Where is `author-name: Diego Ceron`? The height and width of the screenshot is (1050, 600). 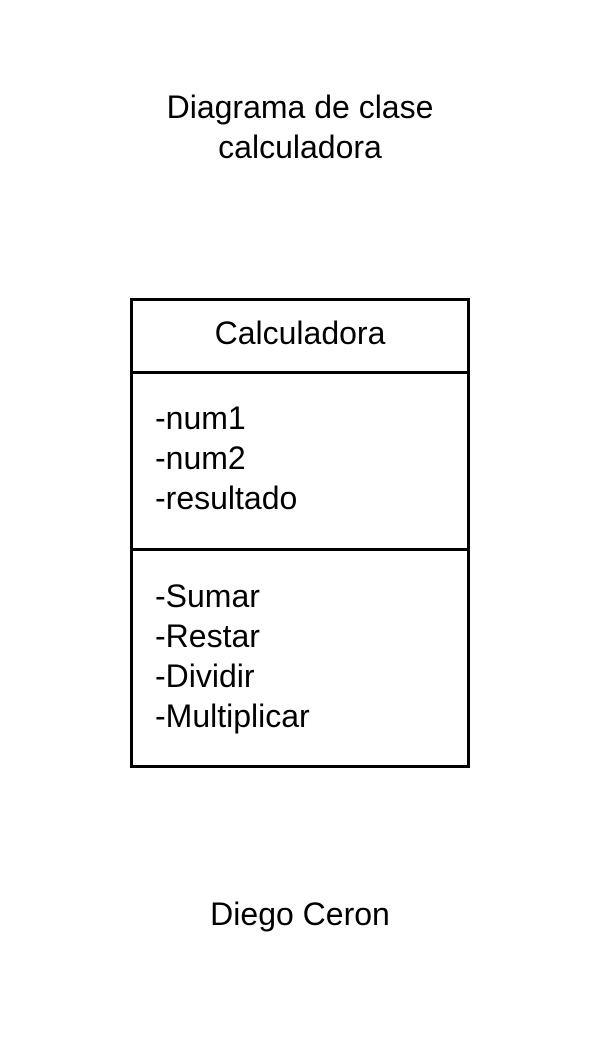
author-name: Diego Ceron is located at coordinates (300, 914).